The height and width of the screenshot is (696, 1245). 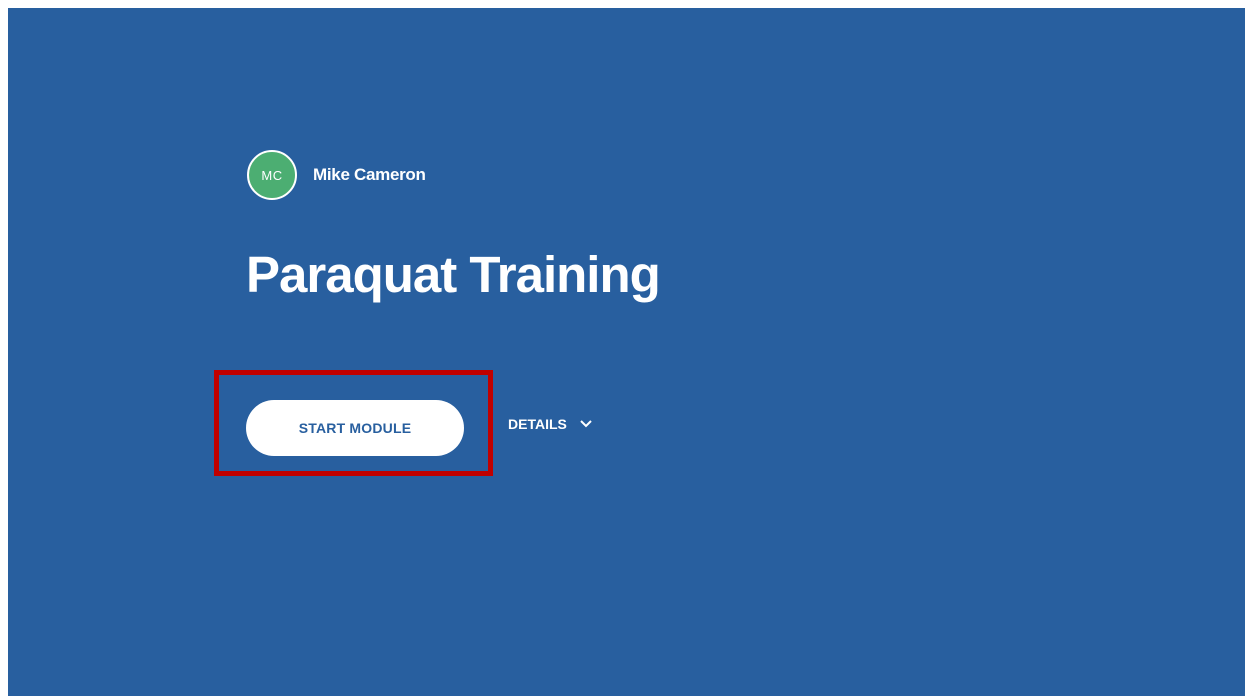 What do you see at coordinates (355, 428) in the screenshot?
I see `start-module-button: START MODULE` at bounding box center [355, 428].